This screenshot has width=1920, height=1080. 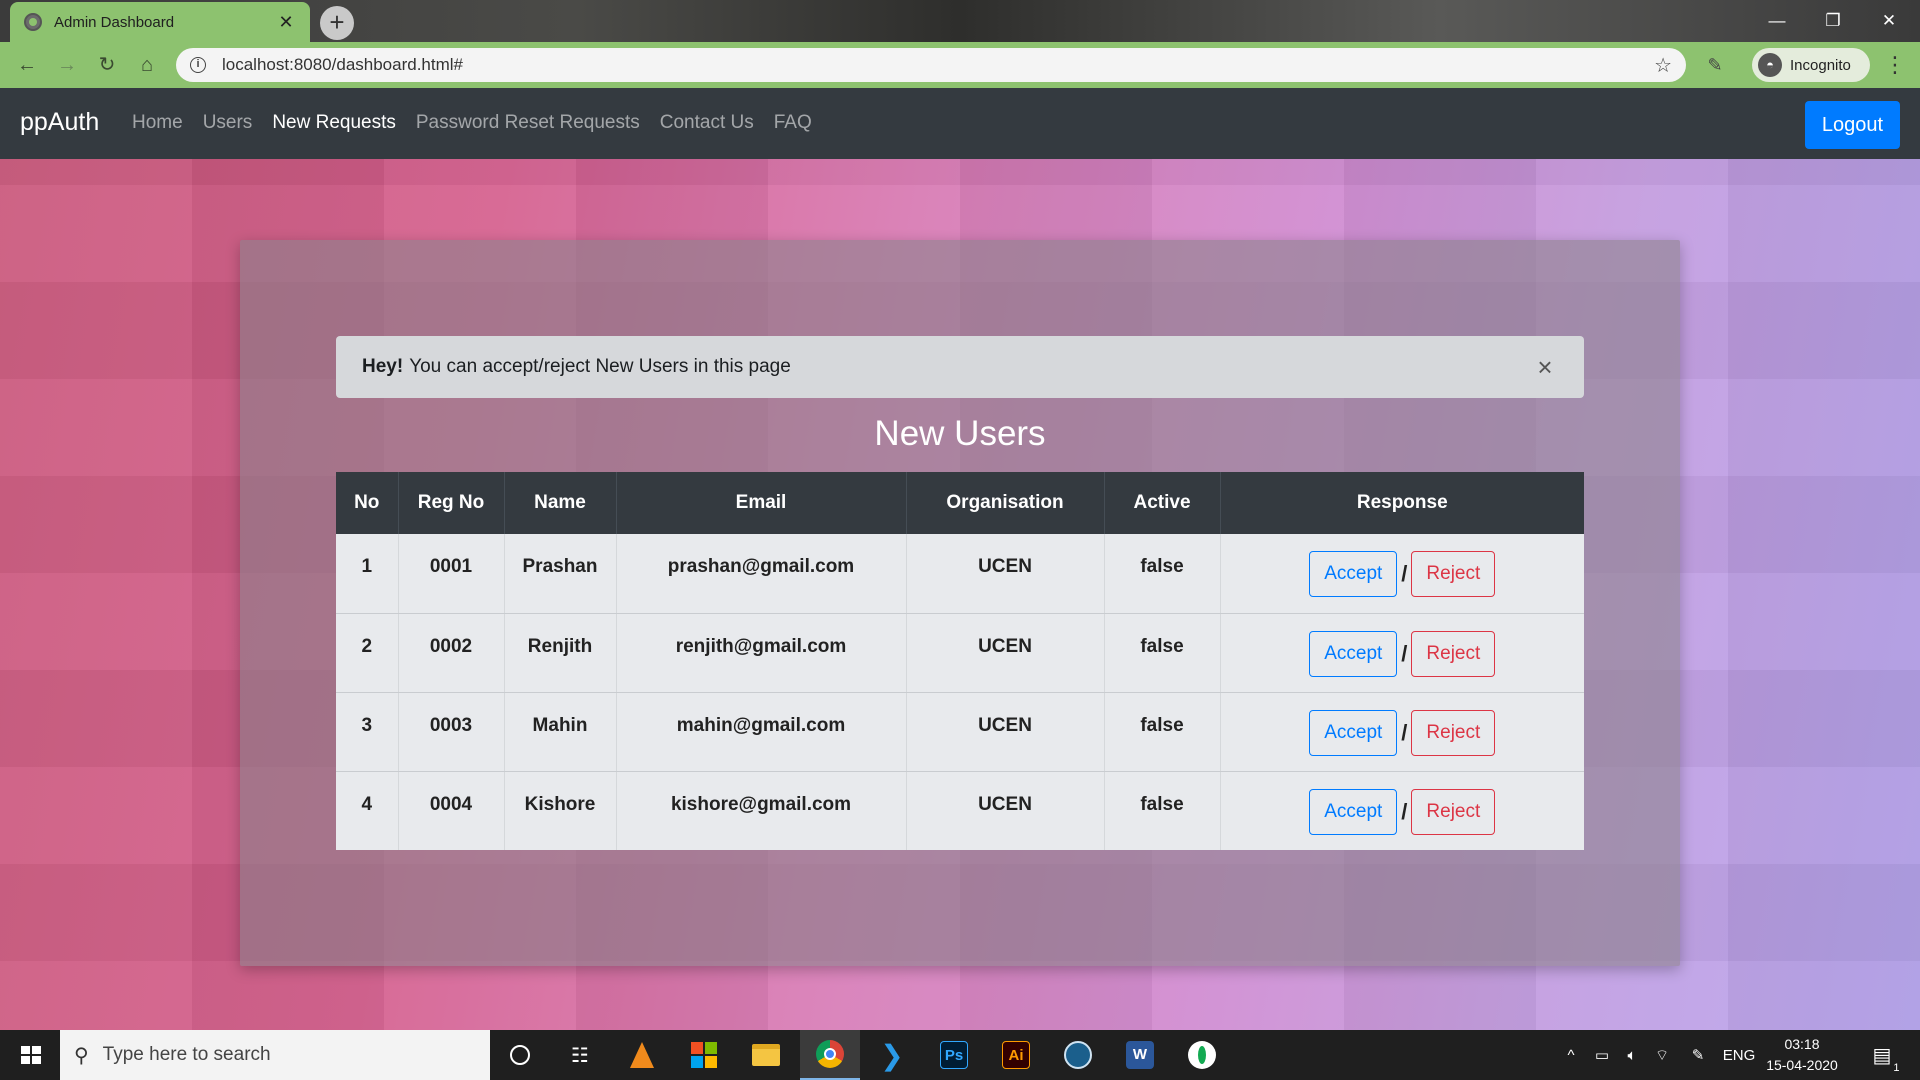 What do you see at coordinates (81, 1055) in the screenshot?
I see `search-icon: ⚲` at bounding box center [81, 1055].